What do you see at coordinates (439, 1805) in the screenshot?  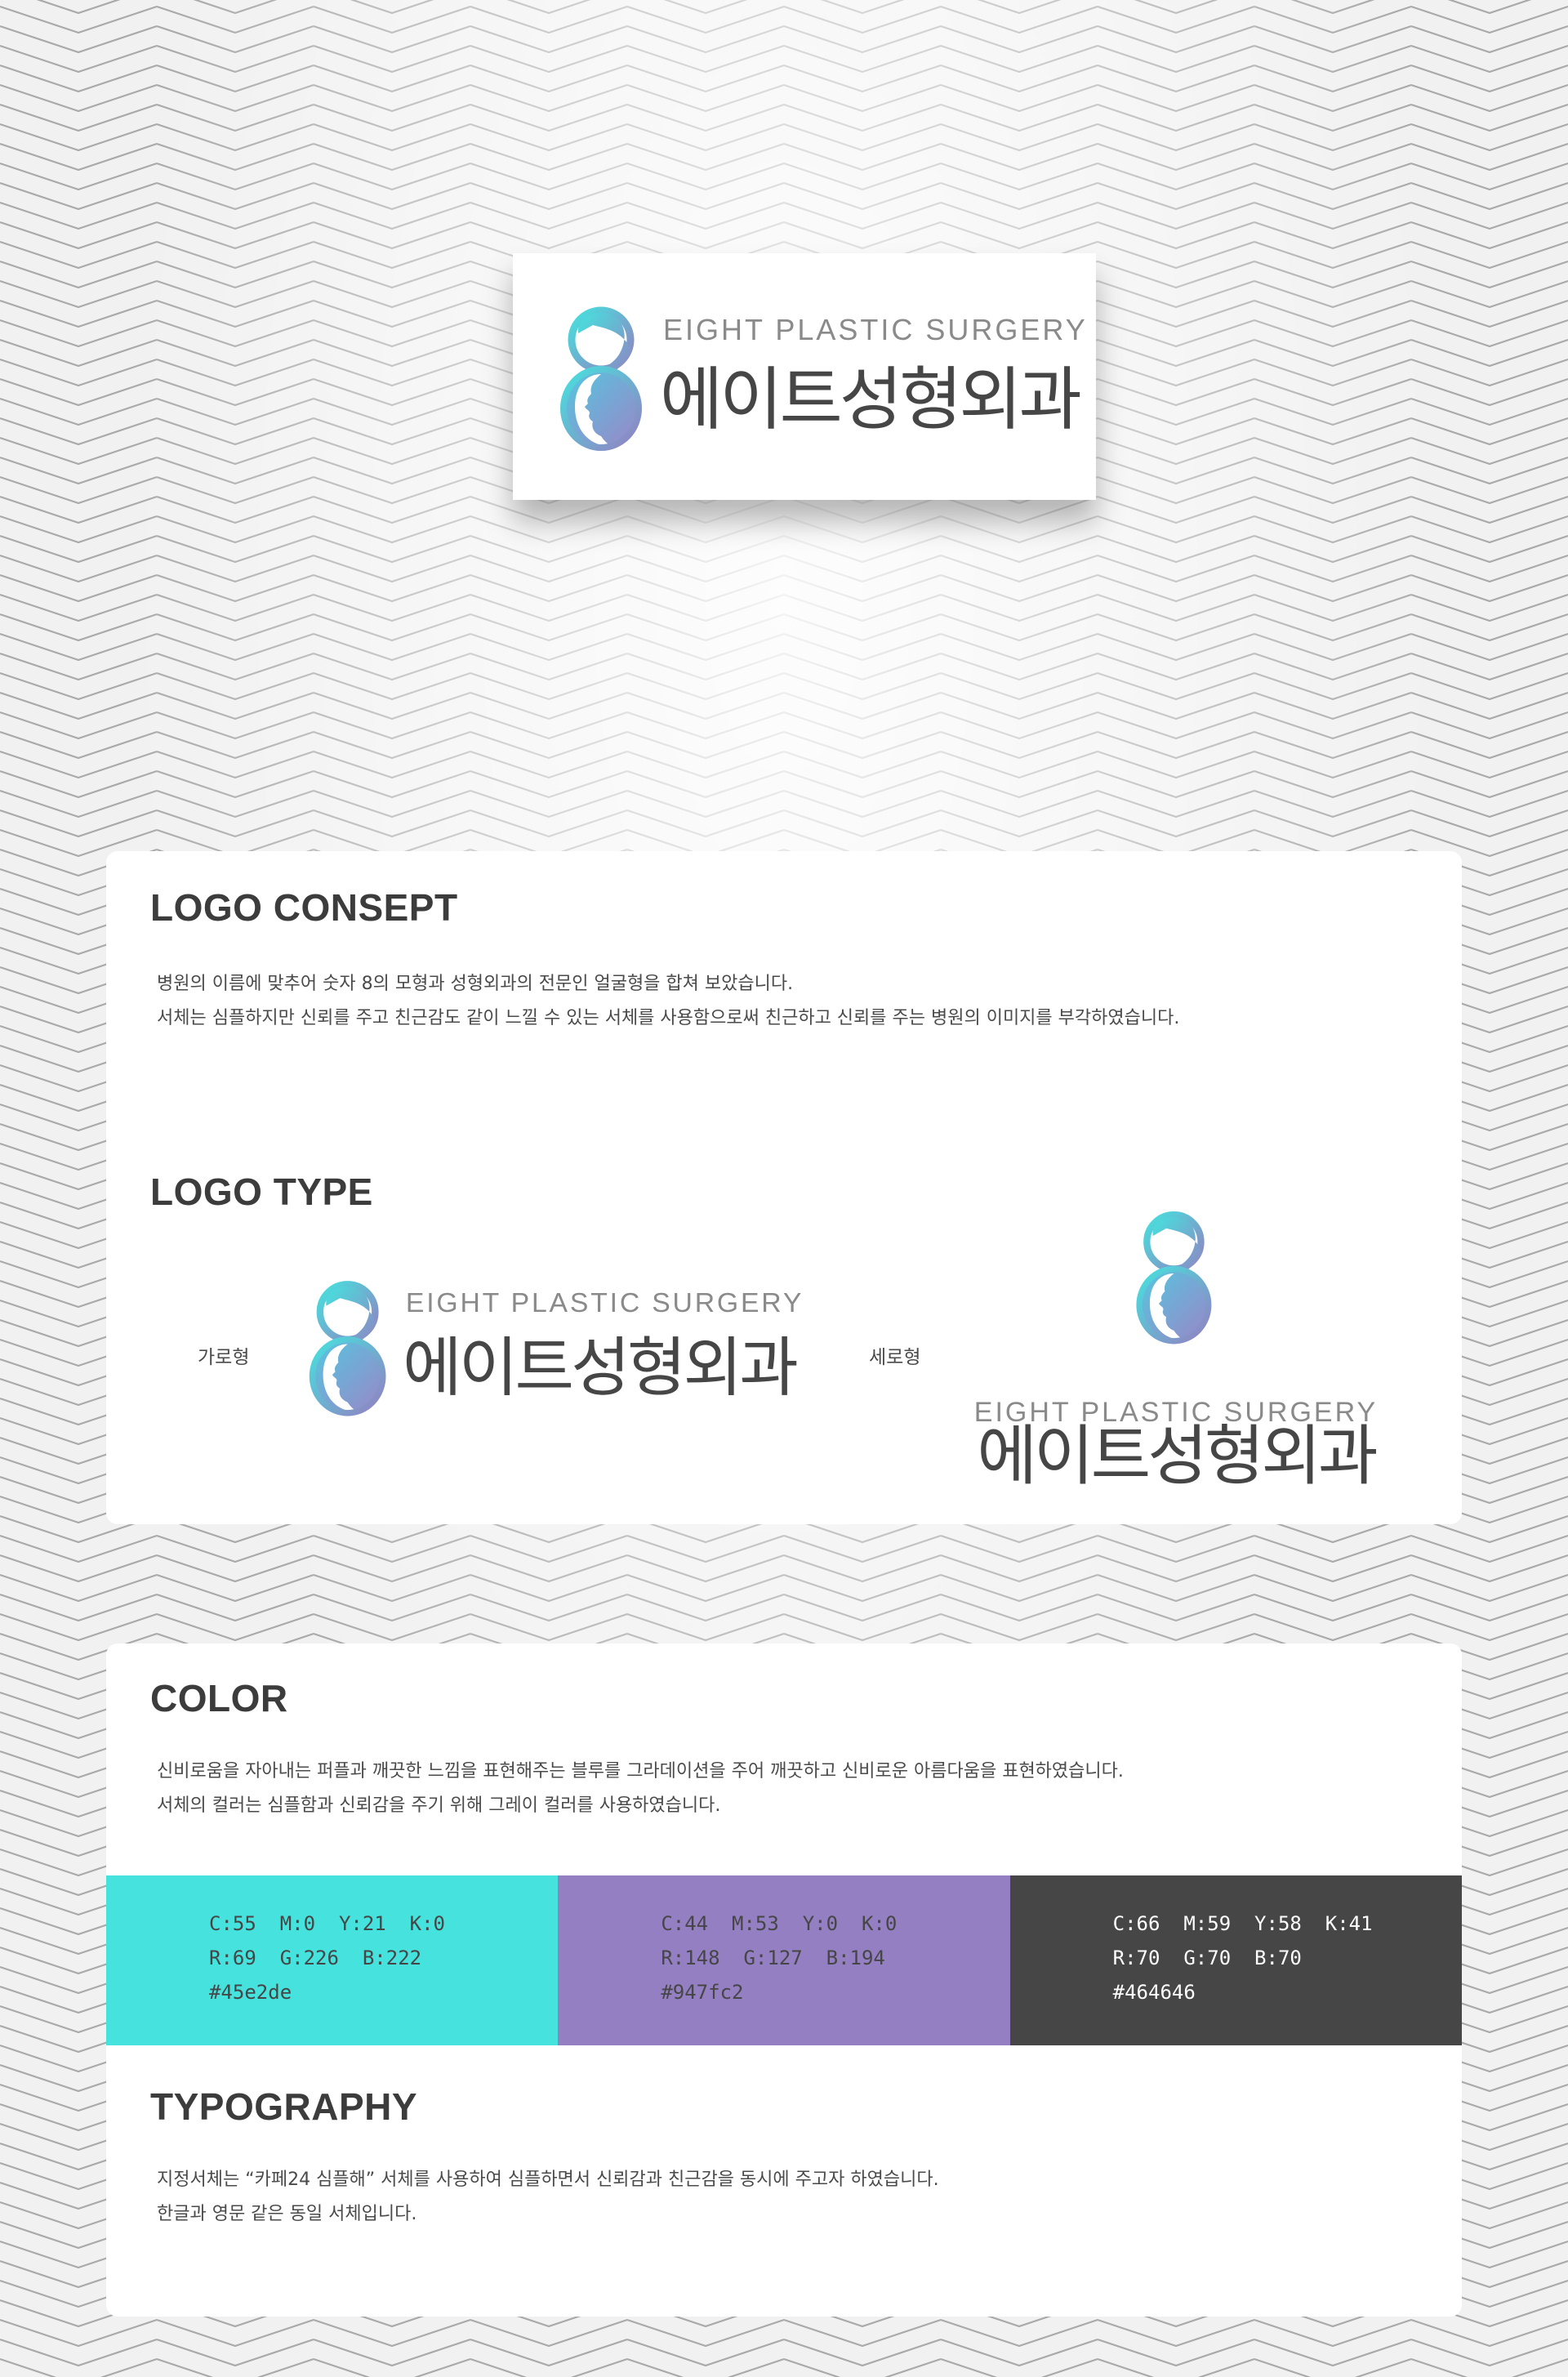 I see `color-line: 서체의 컬러는 심플함과 신뢰감을 주기 위해 그레이 컬러를 사용하였습니다.` at bounding box center [439, 1805].